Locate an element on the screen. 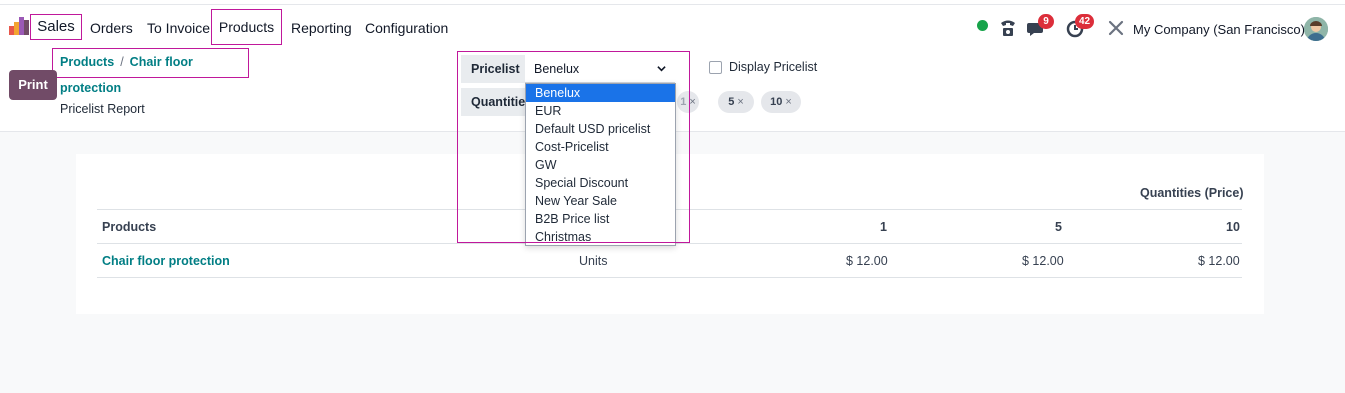 The width and height of the screenshot is (1345, 393). app-name: Sales is located at coordinates (56, 27).